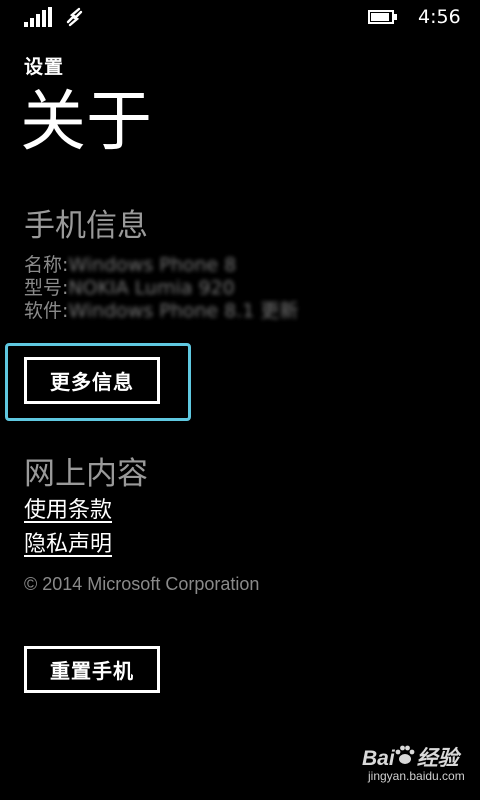 This screenshot has width=480, height=800. Describe the element at coordinates (183, 311) in the screenshot. I see `info-value: Windows Phone 8.1 更新` at that location.